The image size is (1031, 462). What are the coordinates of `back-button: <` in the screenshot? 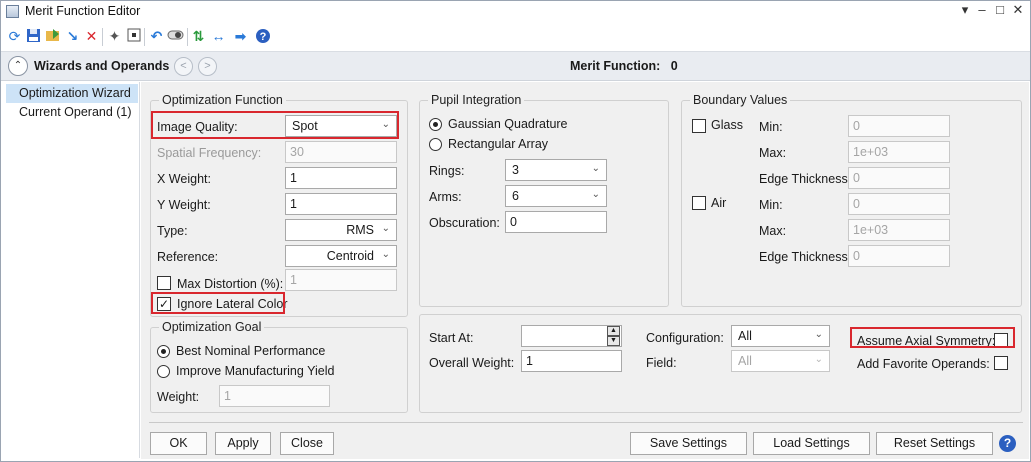 It's located at (183, 66).